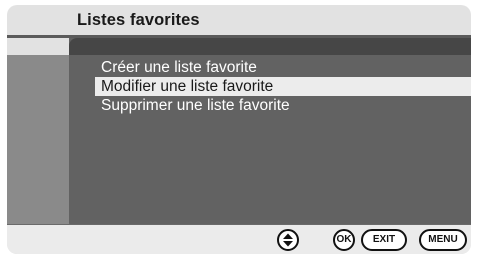 This screenshot has height=259, width=479. Describe the element at coordinates (443, 240) in the screenshot. I see `menu-button: MENU` at that location.